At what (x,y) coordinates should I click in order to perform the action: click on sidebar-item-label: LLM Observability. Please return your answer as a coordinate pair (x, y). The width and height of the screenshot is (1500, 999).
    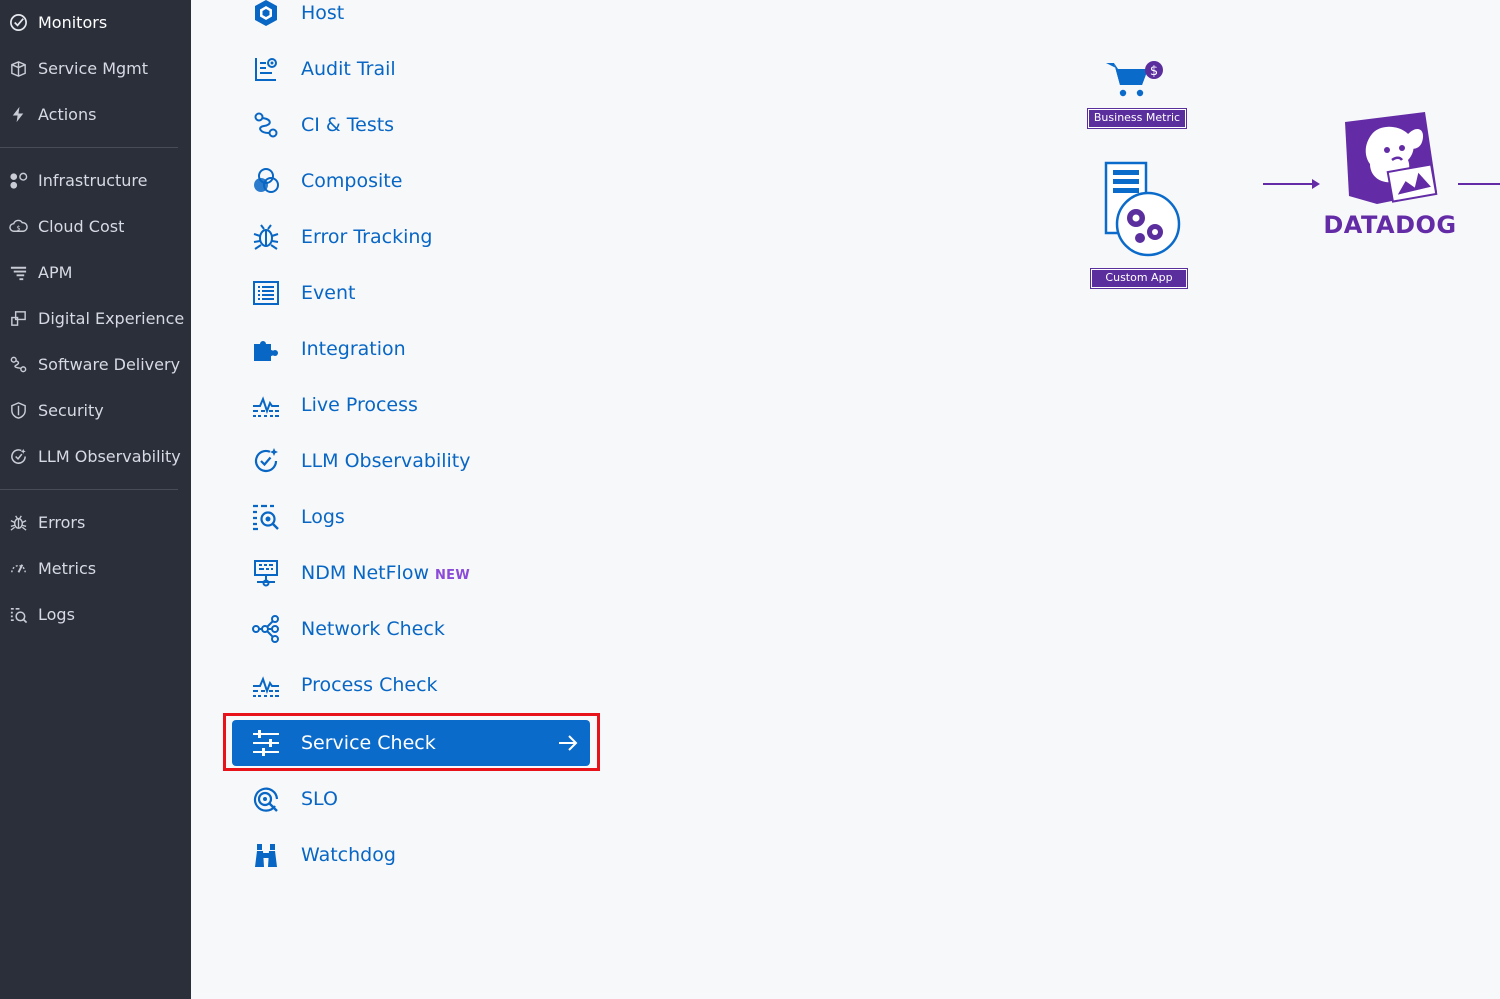
    Looking at the image, I should click on (109, 456).